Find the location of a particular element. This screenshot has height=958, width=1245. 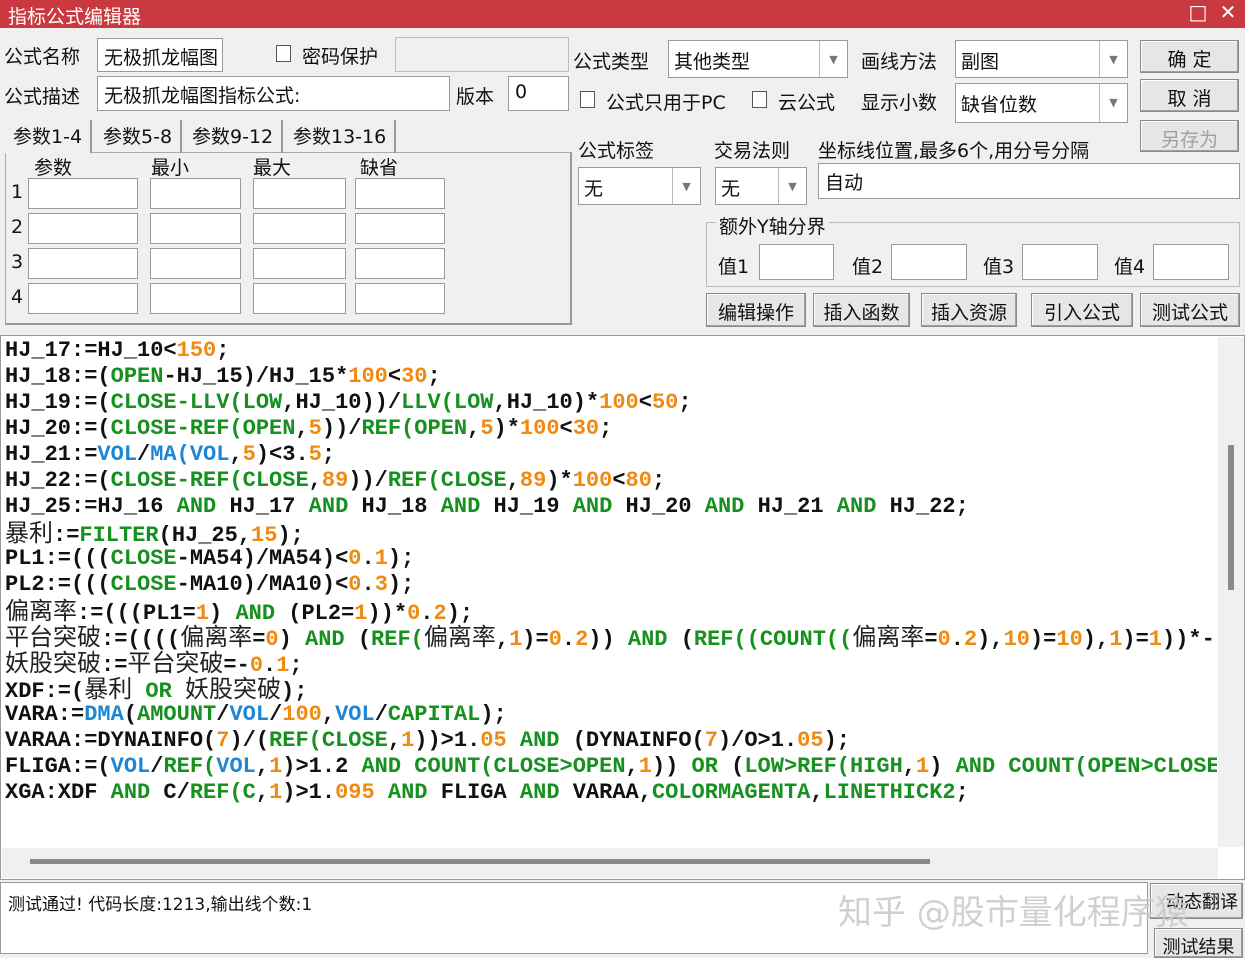

draw-method-select: 副图 ▼ is located at coordinates (1041, 59).